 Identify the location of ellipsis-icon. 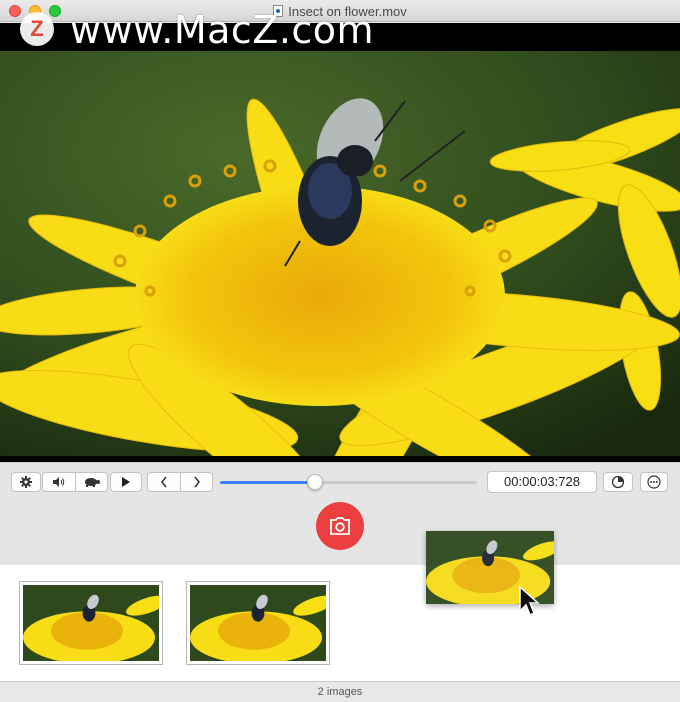
(654, 482).